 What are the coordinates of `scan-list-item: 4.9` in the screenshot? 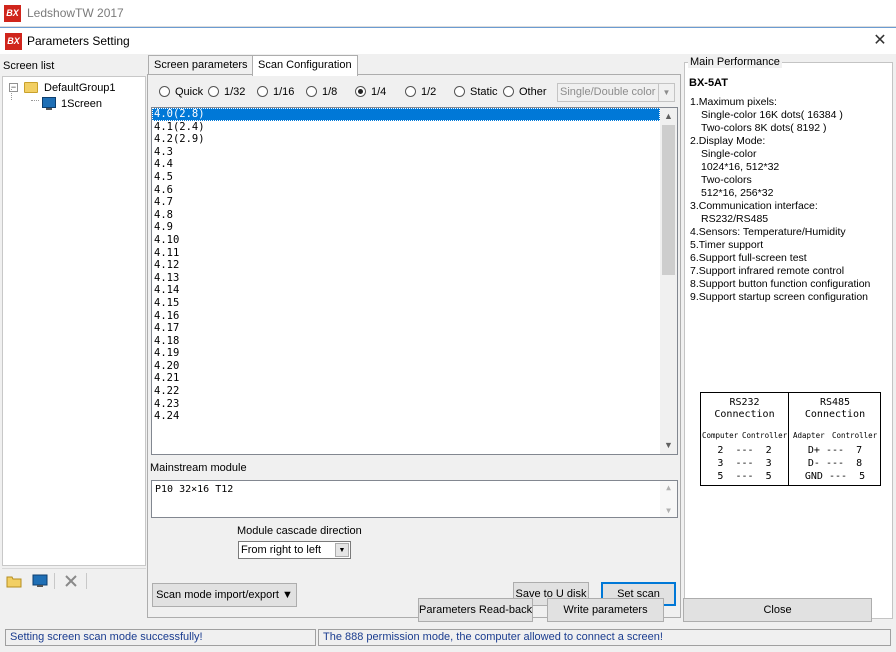 It's located at (406, 227).